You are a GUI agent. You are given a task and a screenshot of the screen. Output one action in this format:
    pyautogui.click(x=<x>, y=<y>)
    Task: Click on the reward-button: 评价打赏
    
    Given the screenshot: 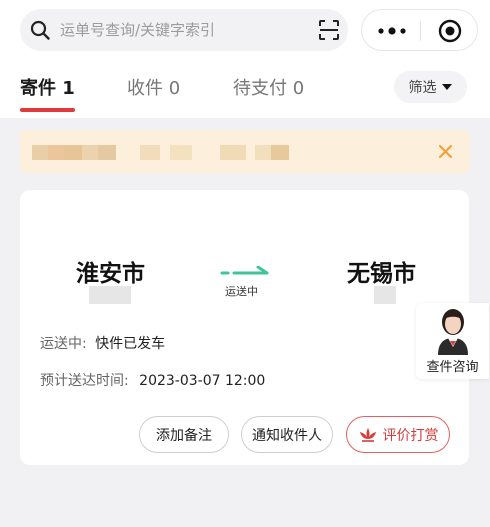 What is the action you would take?
    pyautogui.click(x=398, y=434)
    